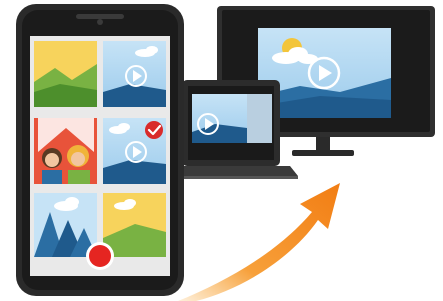 This screenshot has height=301, width=443. Describe the element at coordinates (154, 130) in the screenshot. I see `check-badge-icon` at that location.